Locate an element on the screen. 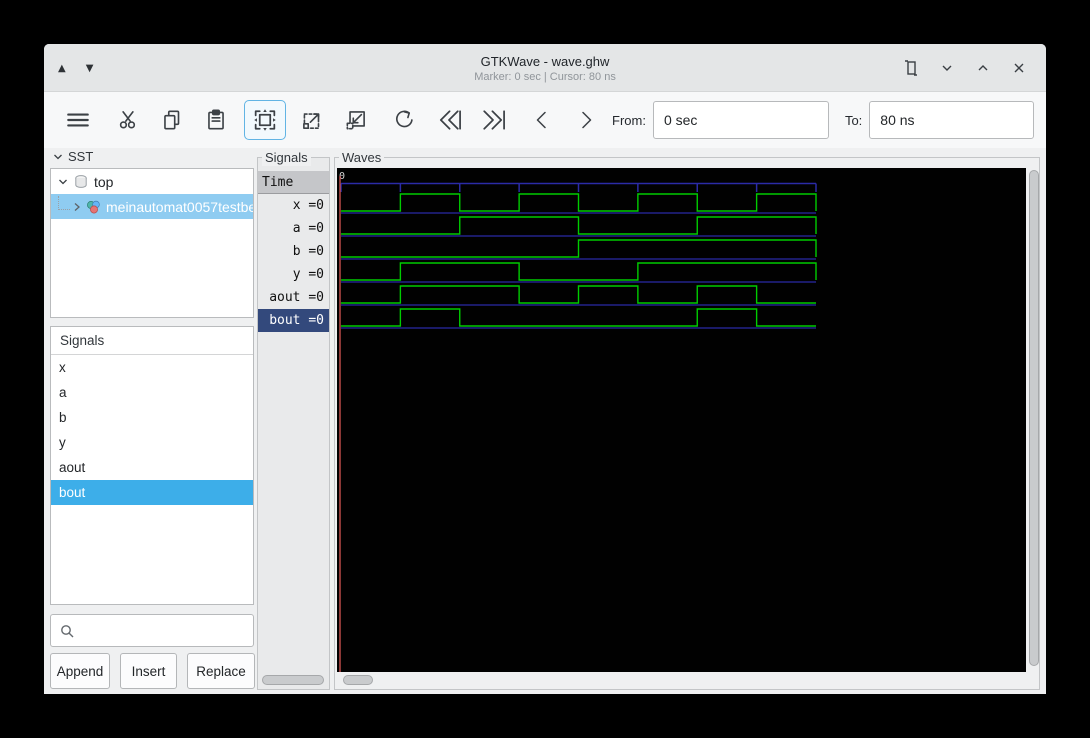  facility-item-b: b is located at coordinates (152, 417).